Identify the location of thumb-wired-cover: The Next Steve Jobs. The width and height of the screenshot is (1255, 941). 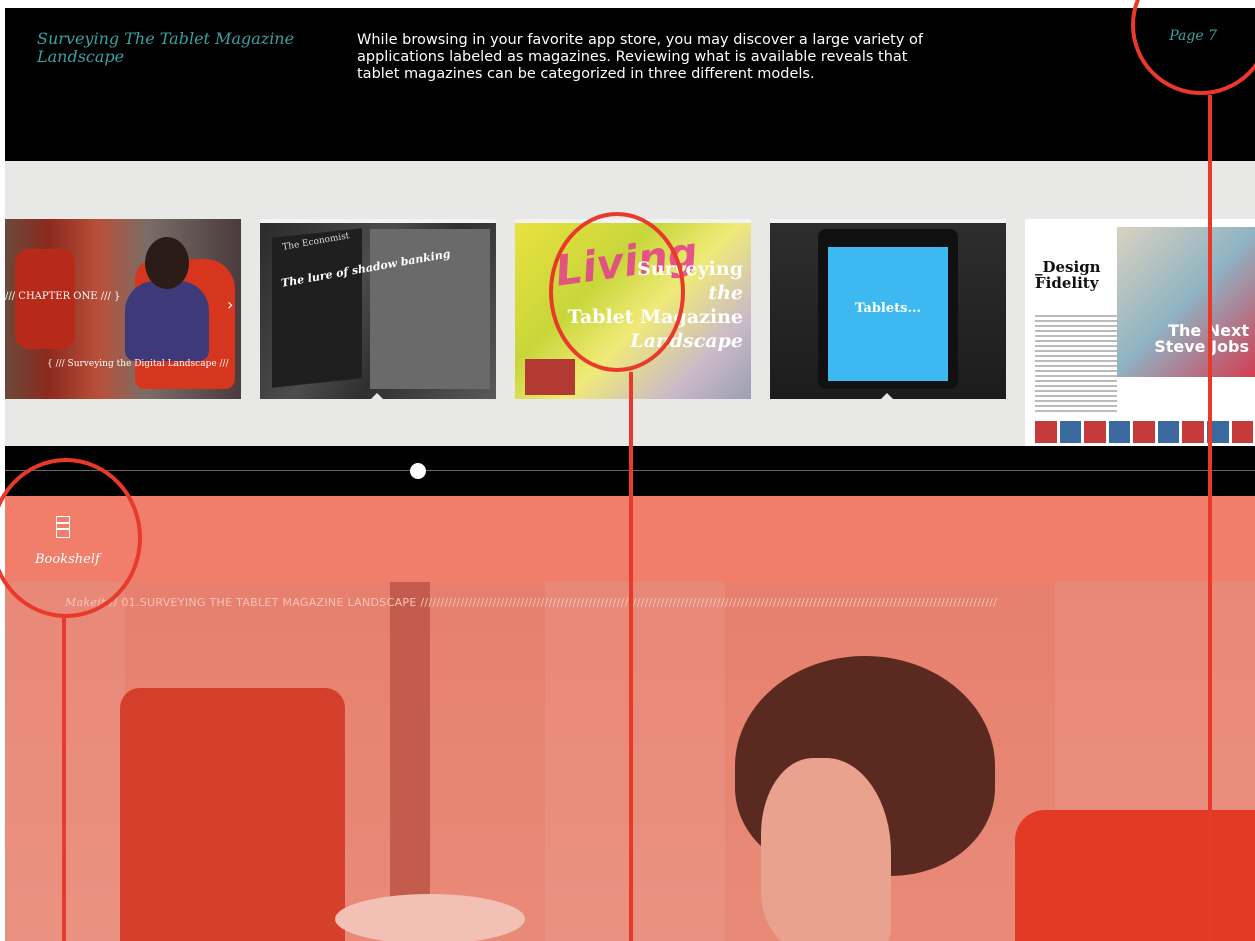
(1186, 302).